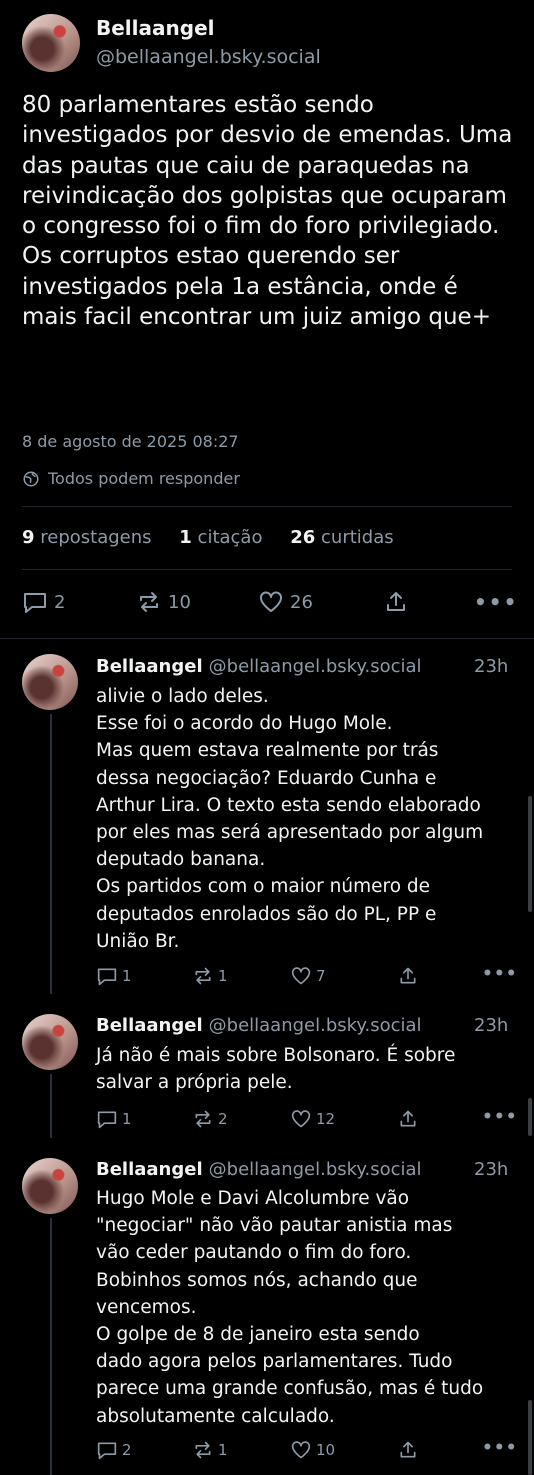 The width and height of the screenshot is (534, 1475). I want to click on like-button: 7, so click(308, 976).